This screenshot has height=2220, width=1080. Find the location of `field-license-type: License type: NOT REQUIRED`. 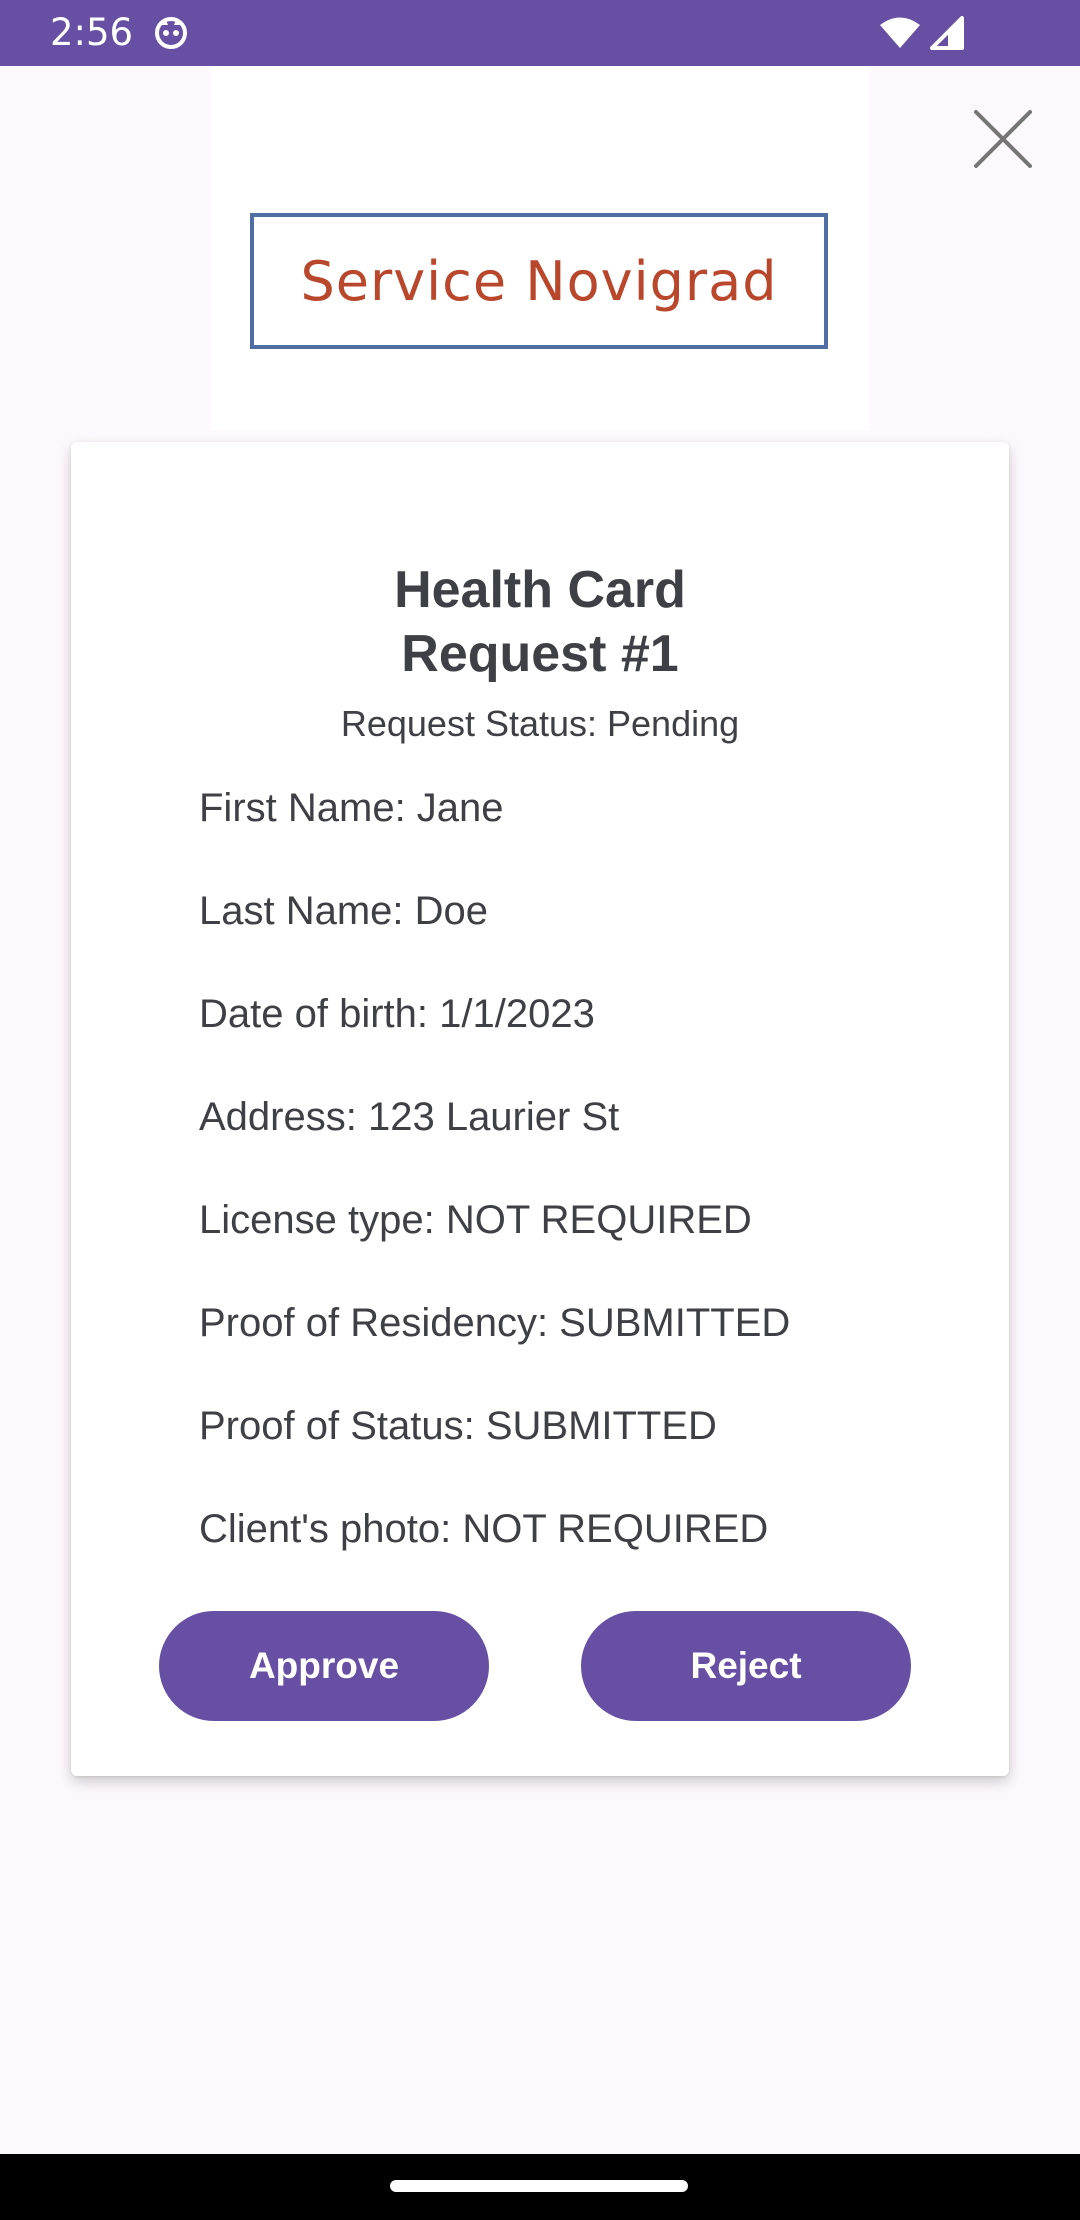

field-license-type: License type: NOT REQUIRED is located at coordinates (475, 1220).